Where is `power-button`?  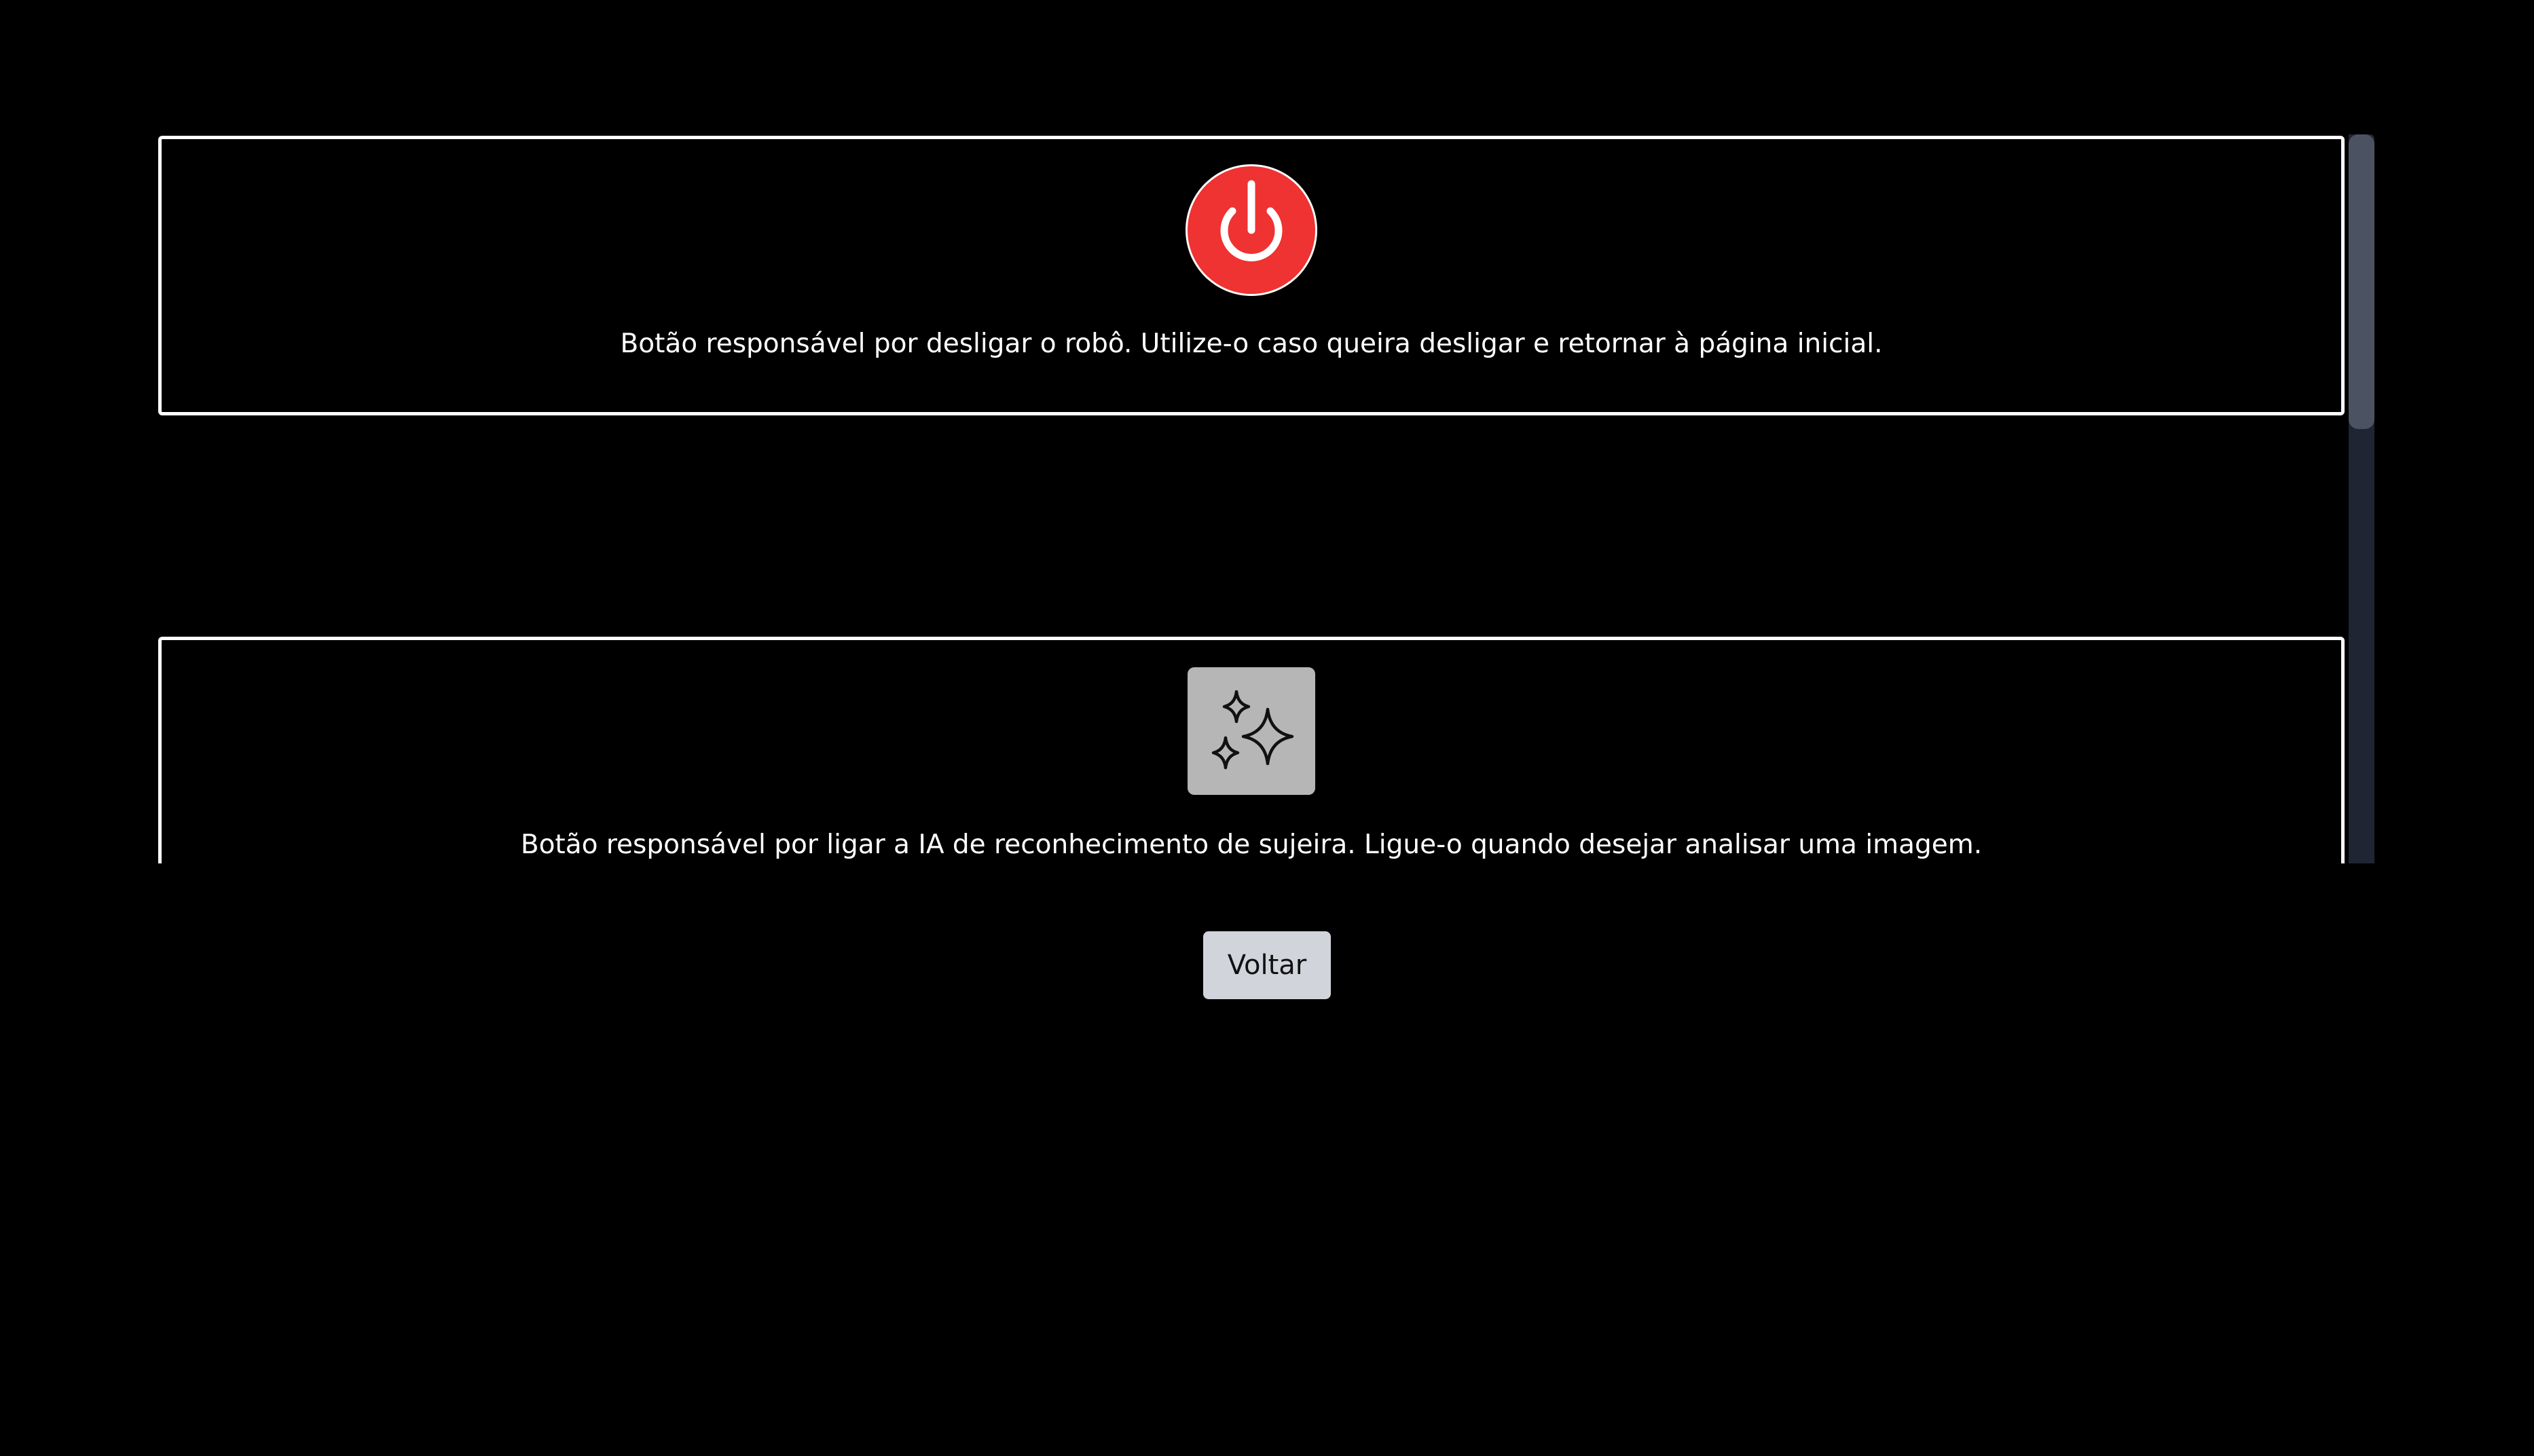 power-button is located at coordinates (1251, 230).